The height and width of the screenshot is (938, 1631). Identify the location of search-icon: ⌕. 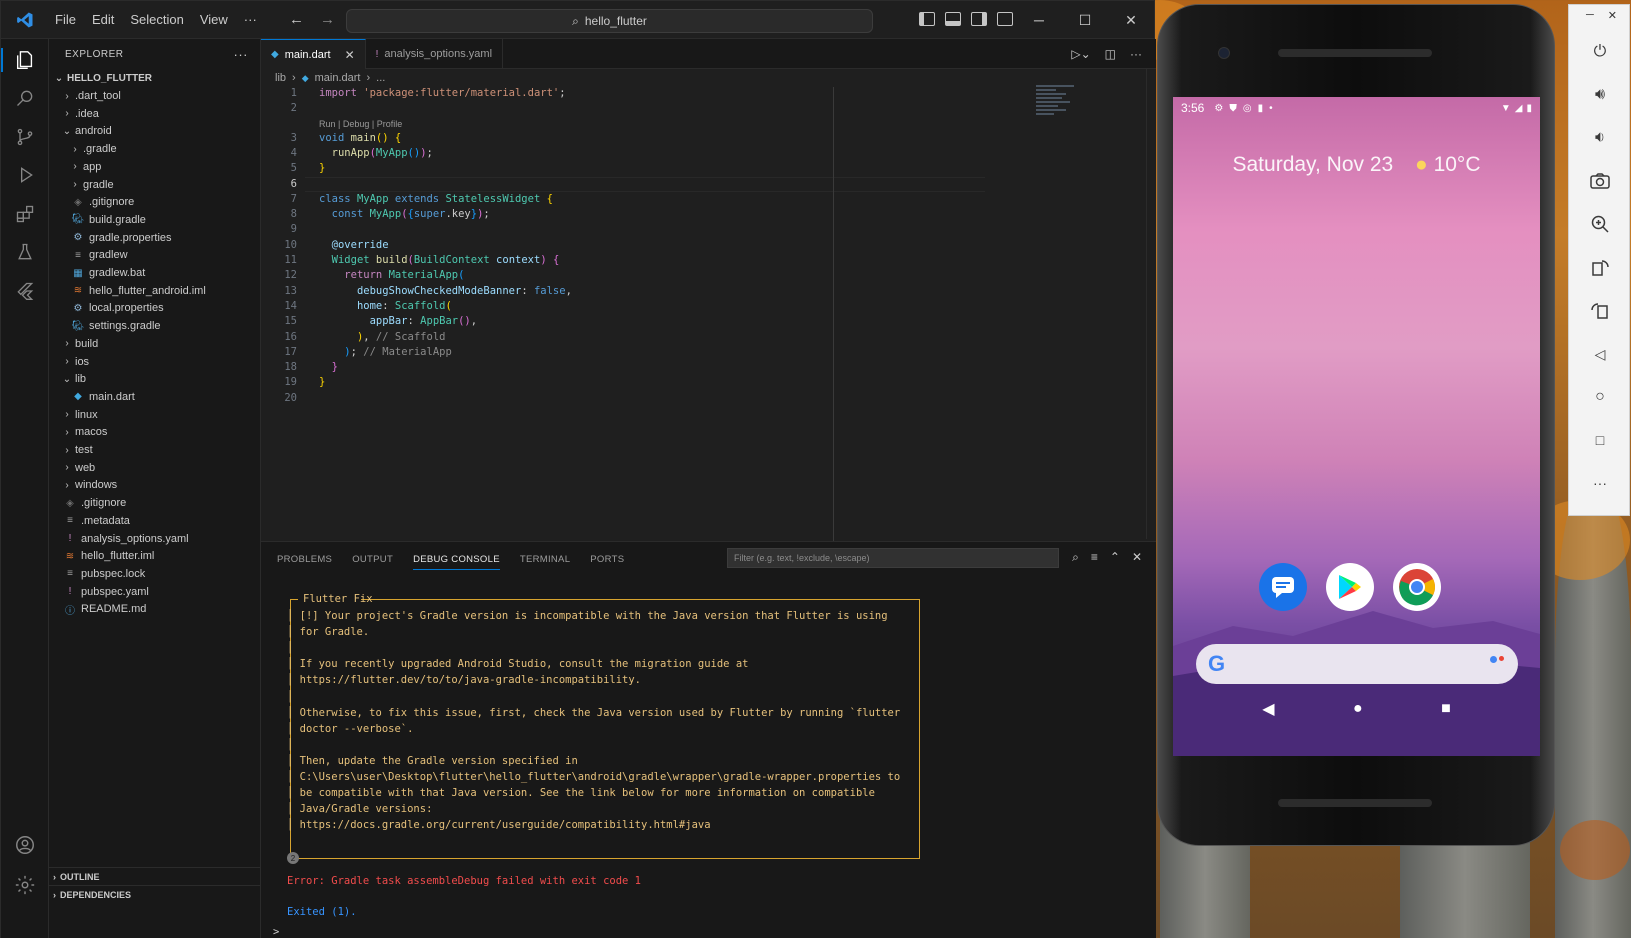
(1075, 557).